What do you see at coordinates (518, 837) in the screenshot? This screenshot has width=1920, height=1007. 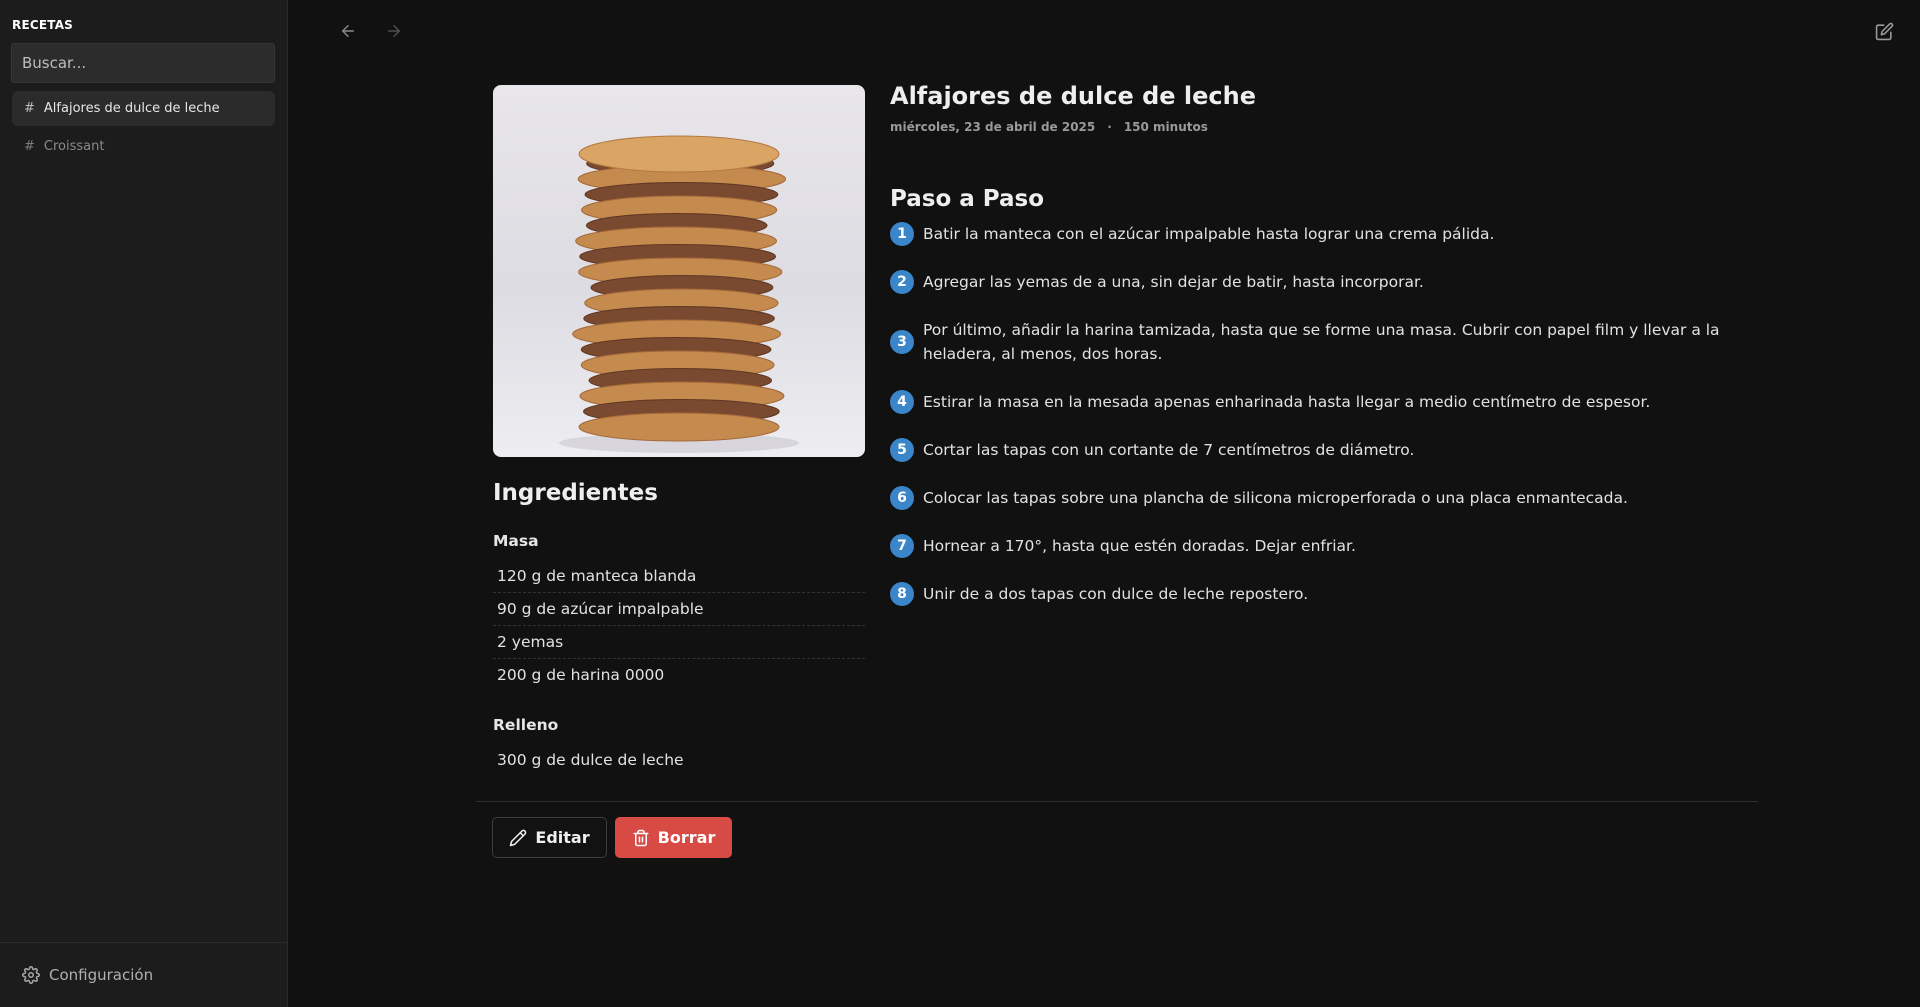 I see `pencil-icon` at bounding box center [518, 837].